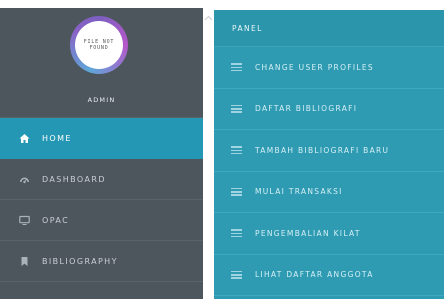  Describe the element at coordinates (56, 220) in the screenshot. I see `sidebar-item-label: OPAC` at that location.